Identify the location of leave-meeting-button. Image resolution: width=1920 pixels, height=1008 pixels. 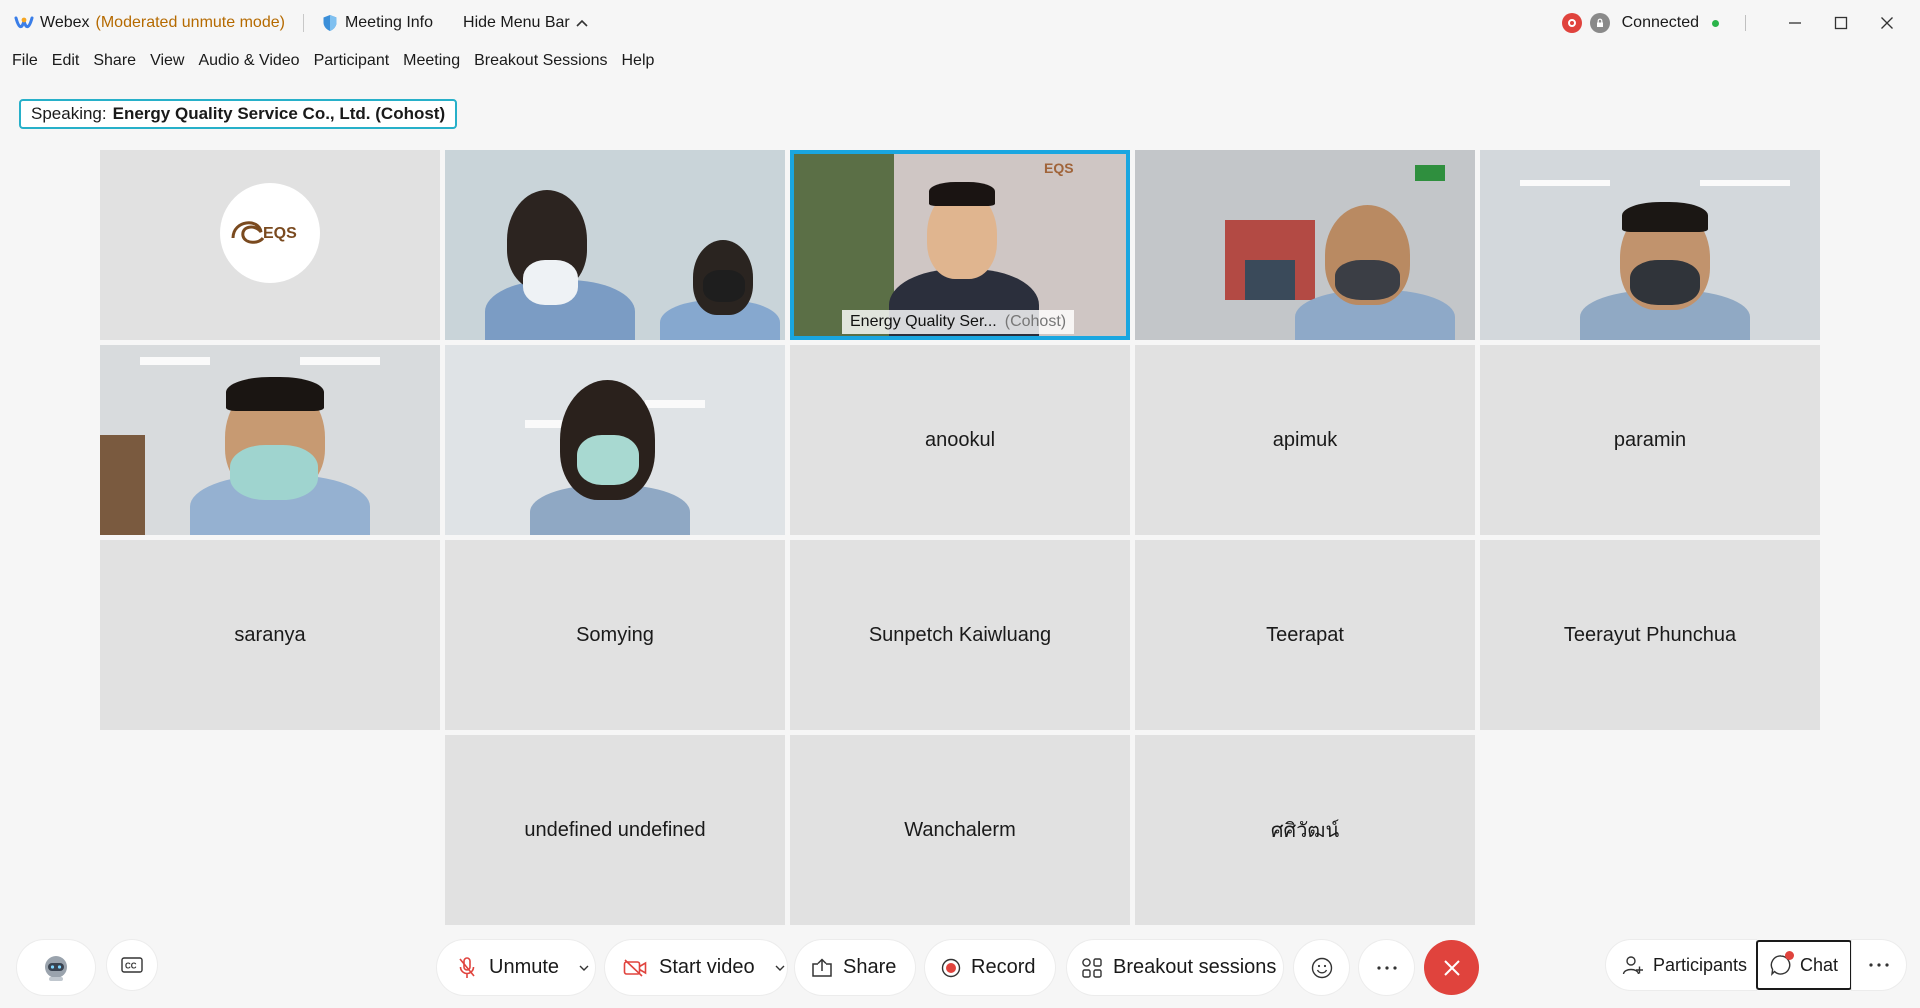
(1451, 967).